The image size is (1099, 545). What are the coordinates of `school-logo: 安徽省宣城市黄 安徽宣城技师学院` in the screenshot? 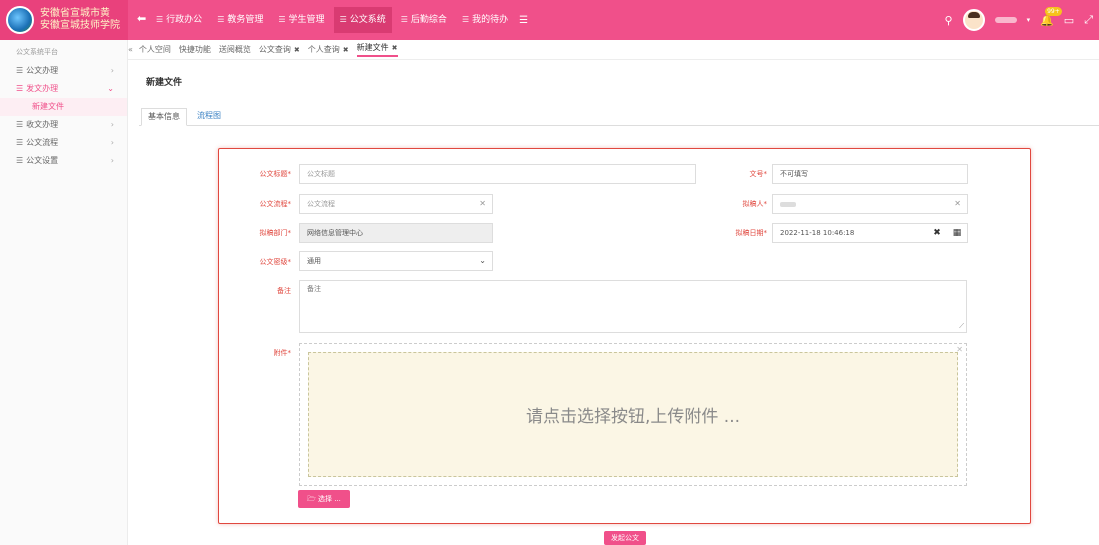 It's located at (64, 20).